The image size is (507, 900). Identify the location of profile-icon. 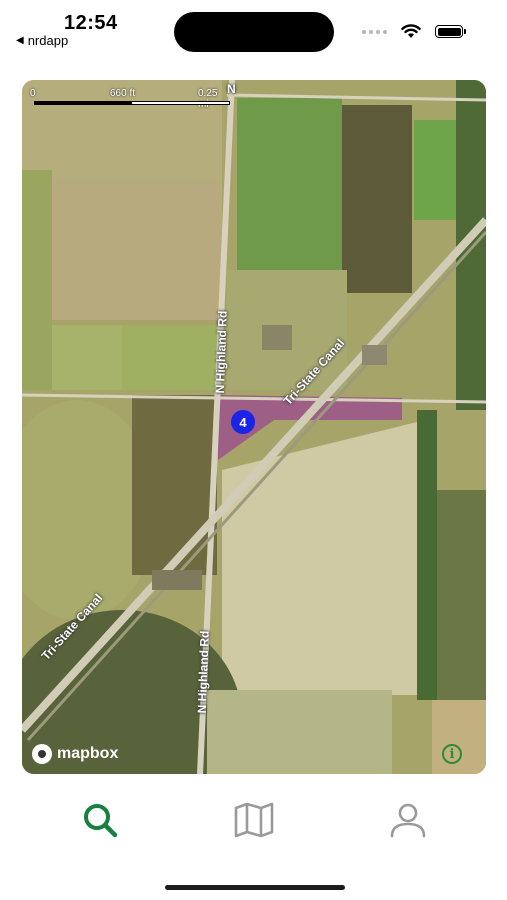
(408, 820).